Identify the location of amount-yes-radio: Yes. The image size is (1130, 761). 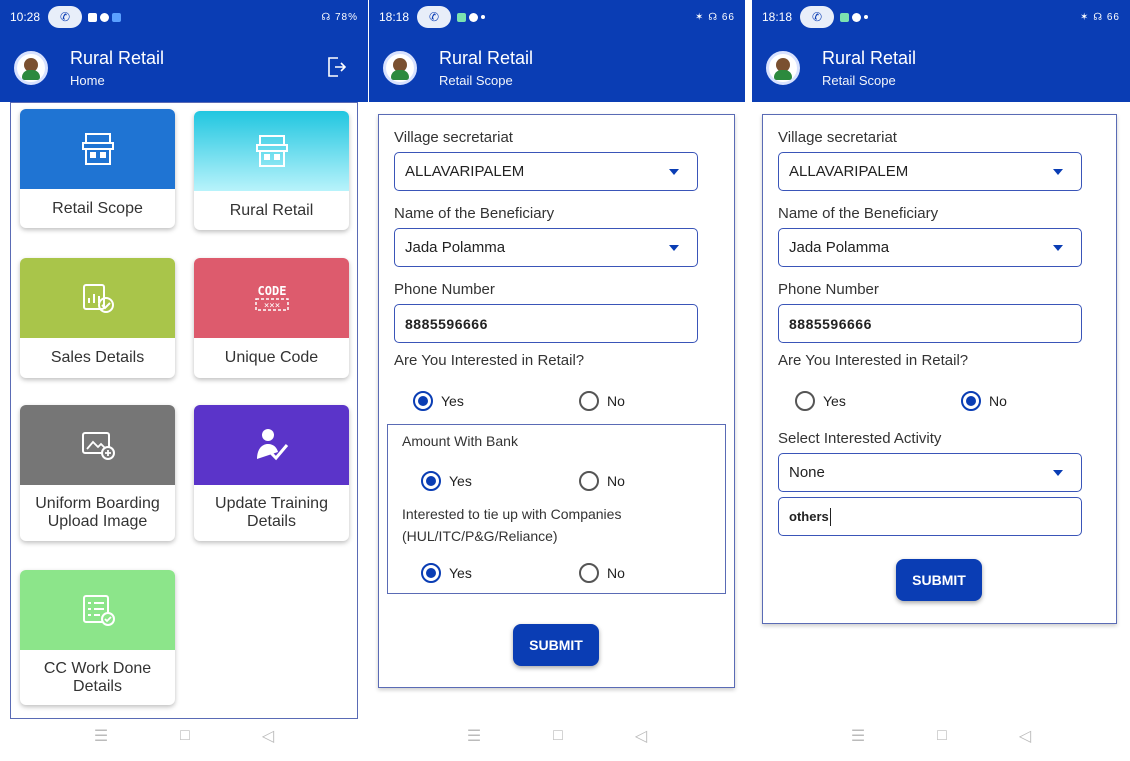
(446, 481).